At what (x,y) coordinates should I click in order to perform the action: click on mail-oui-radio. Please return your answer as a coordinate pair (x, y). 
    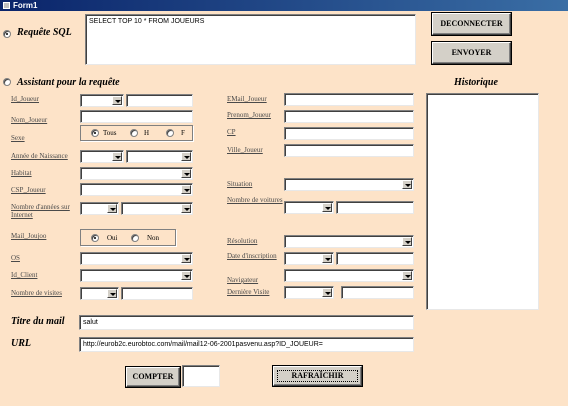
    Looking at the image, I should click on (95, 238).